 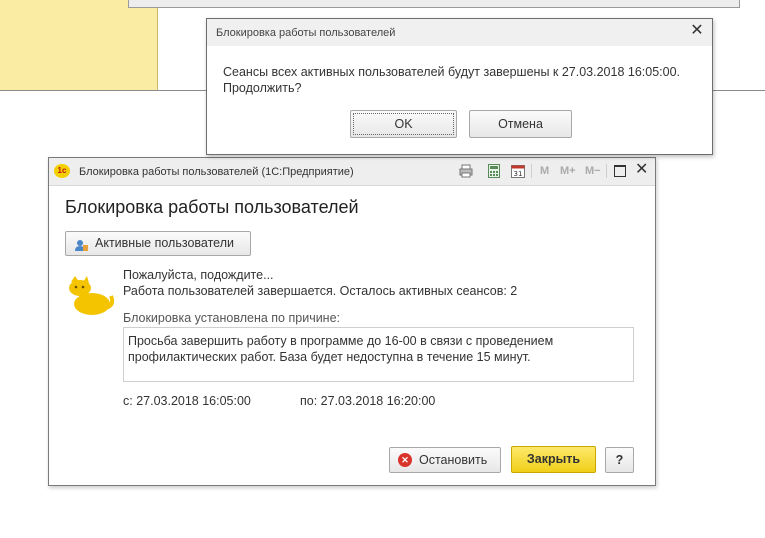 I want to click on block-from-date: с: 27.03.2018 16:05:00, so click(x=187, y=401).